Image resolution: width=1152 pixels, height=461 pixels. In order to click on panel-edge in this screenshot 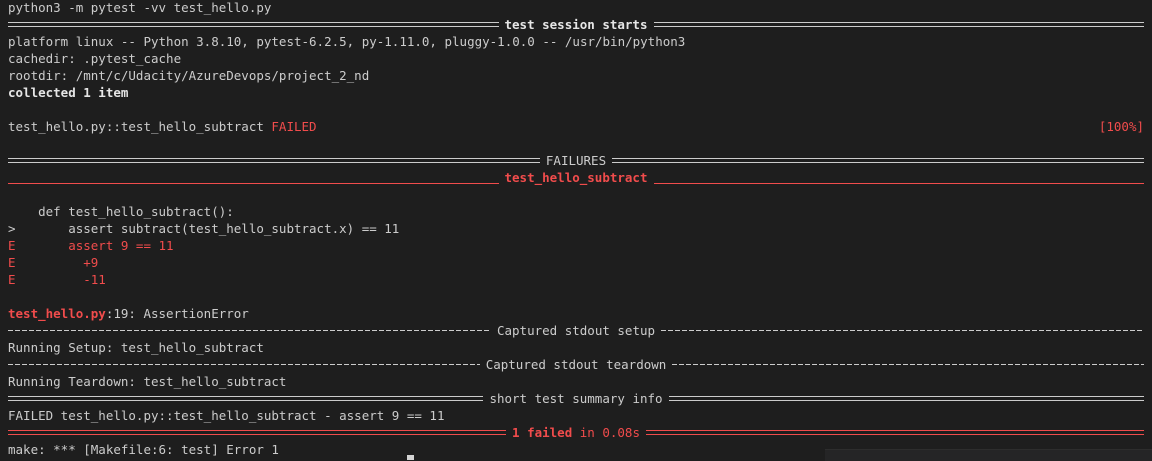, I will do `click(988, 455)`.